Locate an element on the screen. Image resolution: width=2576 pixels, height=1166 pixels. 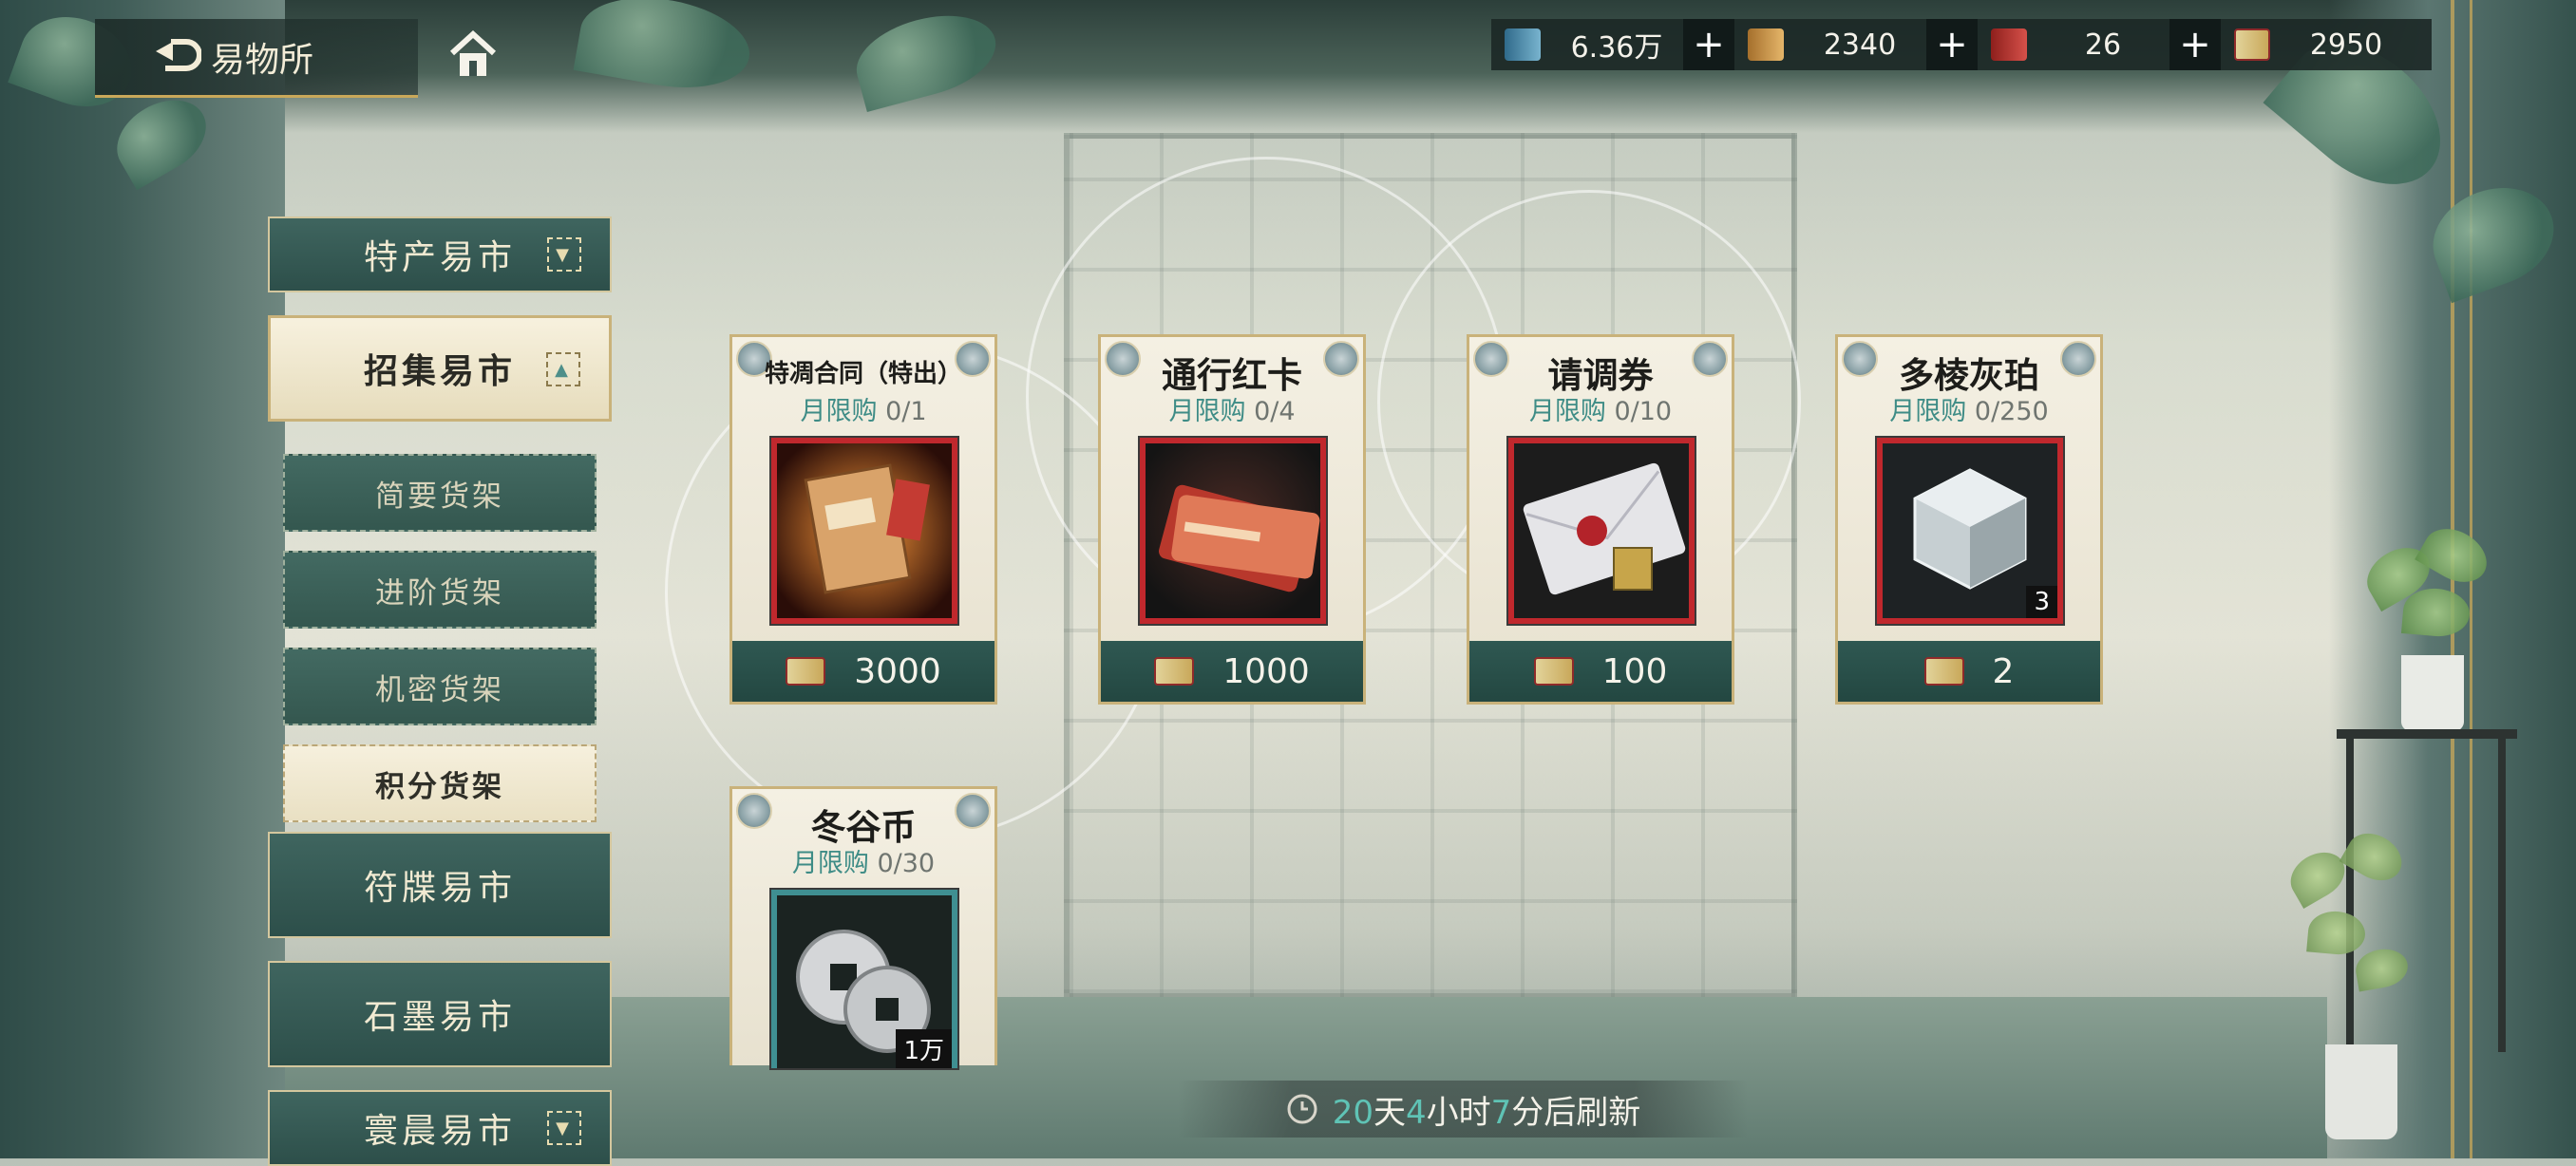
purchase-limit: 月限购 0/30 is located at coordinates (863, 860).